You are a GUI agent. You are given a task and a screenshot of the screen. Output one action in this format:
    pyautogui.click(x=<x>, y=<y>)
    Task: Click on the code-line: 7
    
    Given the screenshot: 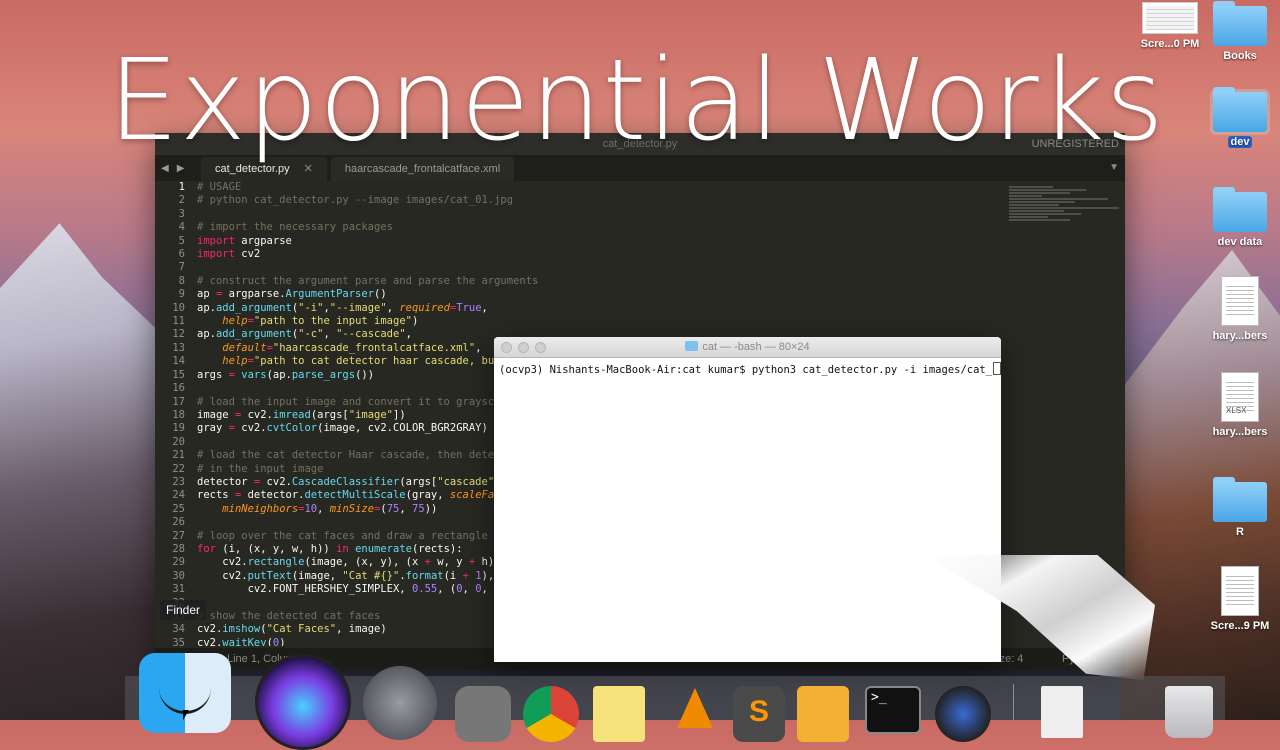 What is the action you would take?
    pyautogui.click(x=181, y=267)
    